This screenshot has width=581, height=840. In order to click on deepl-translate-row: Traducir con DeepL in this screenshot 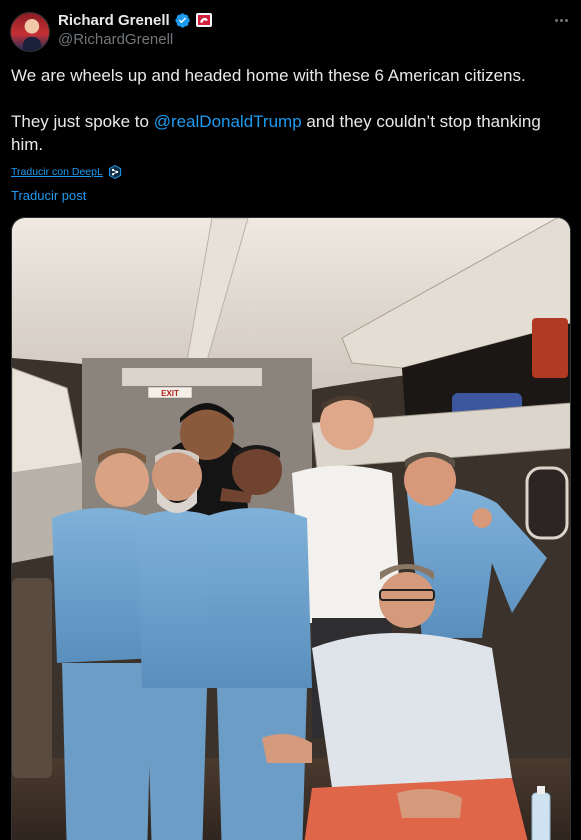, I will do `click(66, 172)`.